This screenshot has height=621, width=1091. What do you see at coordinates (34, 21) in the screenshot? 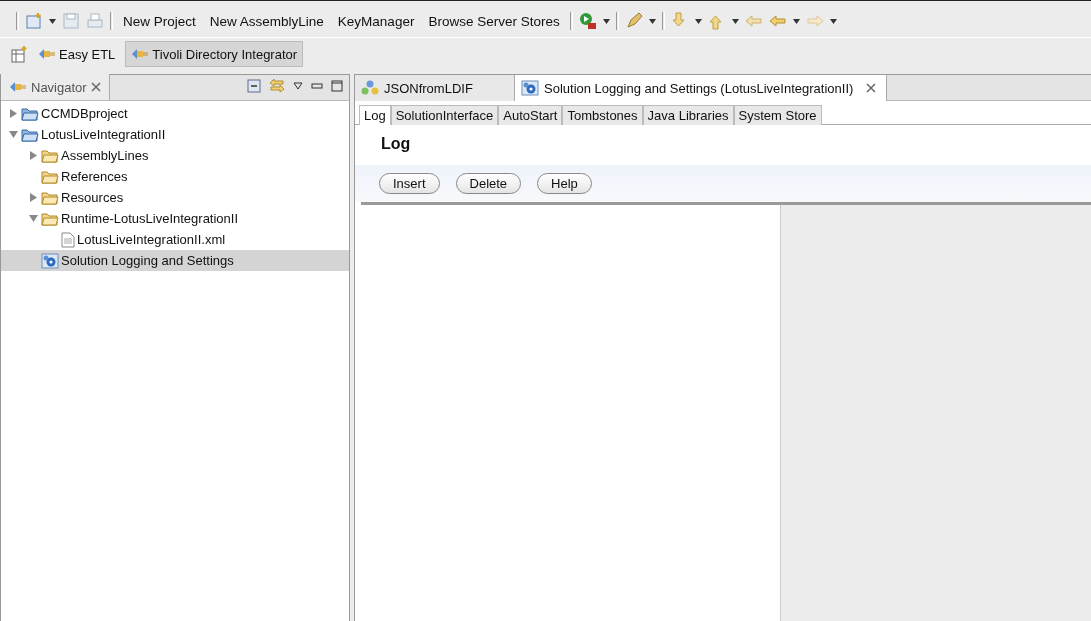
I see `new-window-icon` at bounding box center [34, 21].